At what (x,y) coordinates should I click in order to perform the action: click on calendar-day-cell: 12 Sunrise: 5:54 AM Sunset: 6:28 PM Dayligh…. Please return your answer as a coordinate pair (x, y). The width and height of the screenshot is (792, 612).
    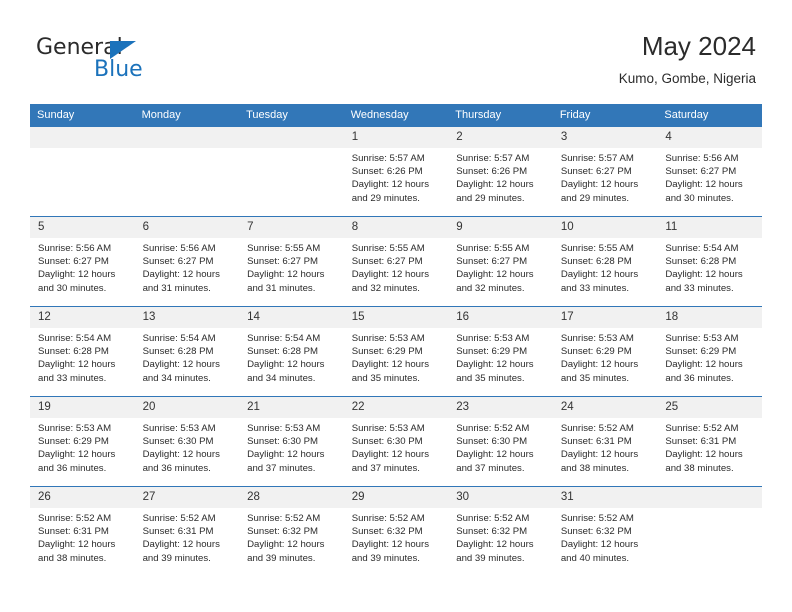
    Looking at the image, I should click on (82, 351).